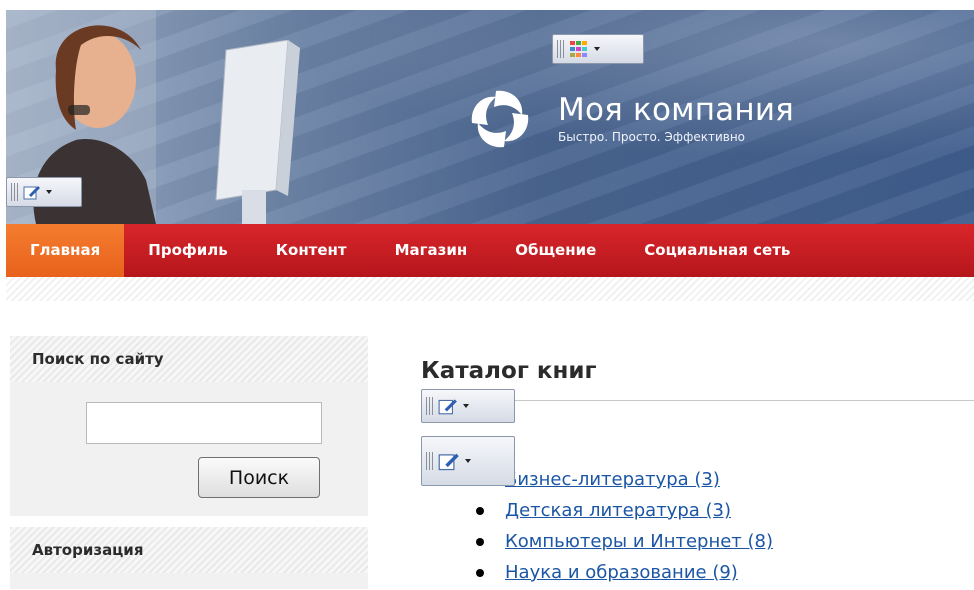 The image size is (974, 590). I want to click on title-edit-toolbar, so click(468, 406).